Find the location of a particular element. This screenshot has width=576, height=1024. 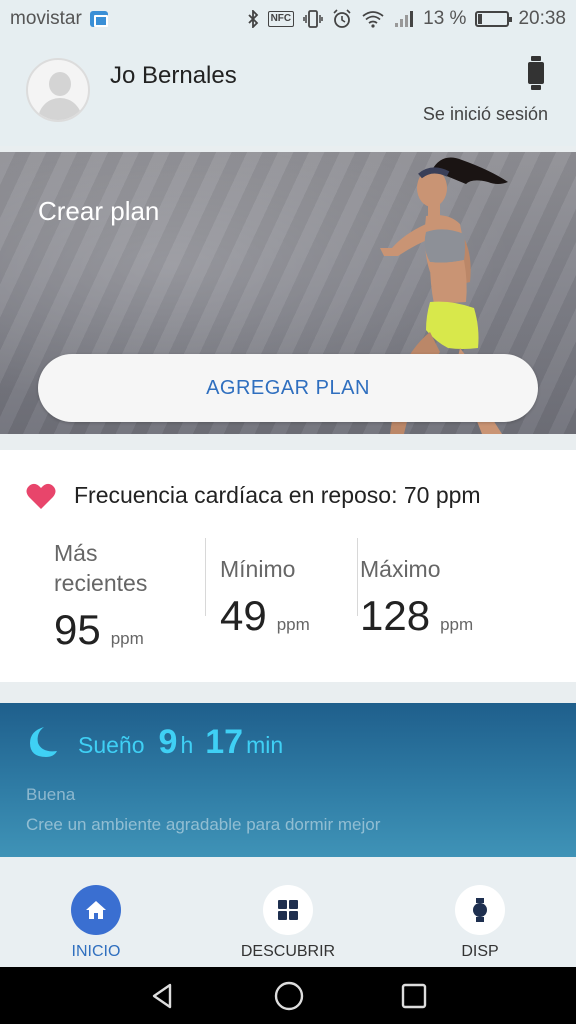

plan-title: Crear plan is located at coordinates (99, 211).